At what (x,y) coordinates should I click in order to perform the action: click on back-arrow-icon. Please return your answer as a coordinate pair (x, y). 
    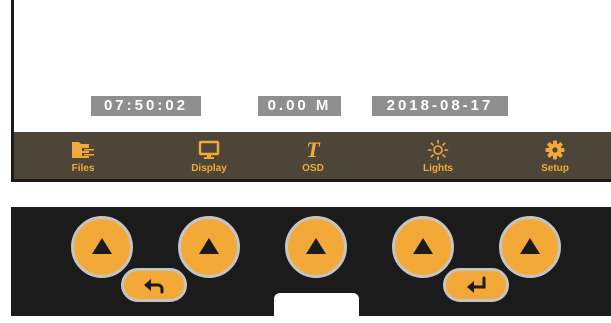
    Looking at the image, I should click on (154, 286).